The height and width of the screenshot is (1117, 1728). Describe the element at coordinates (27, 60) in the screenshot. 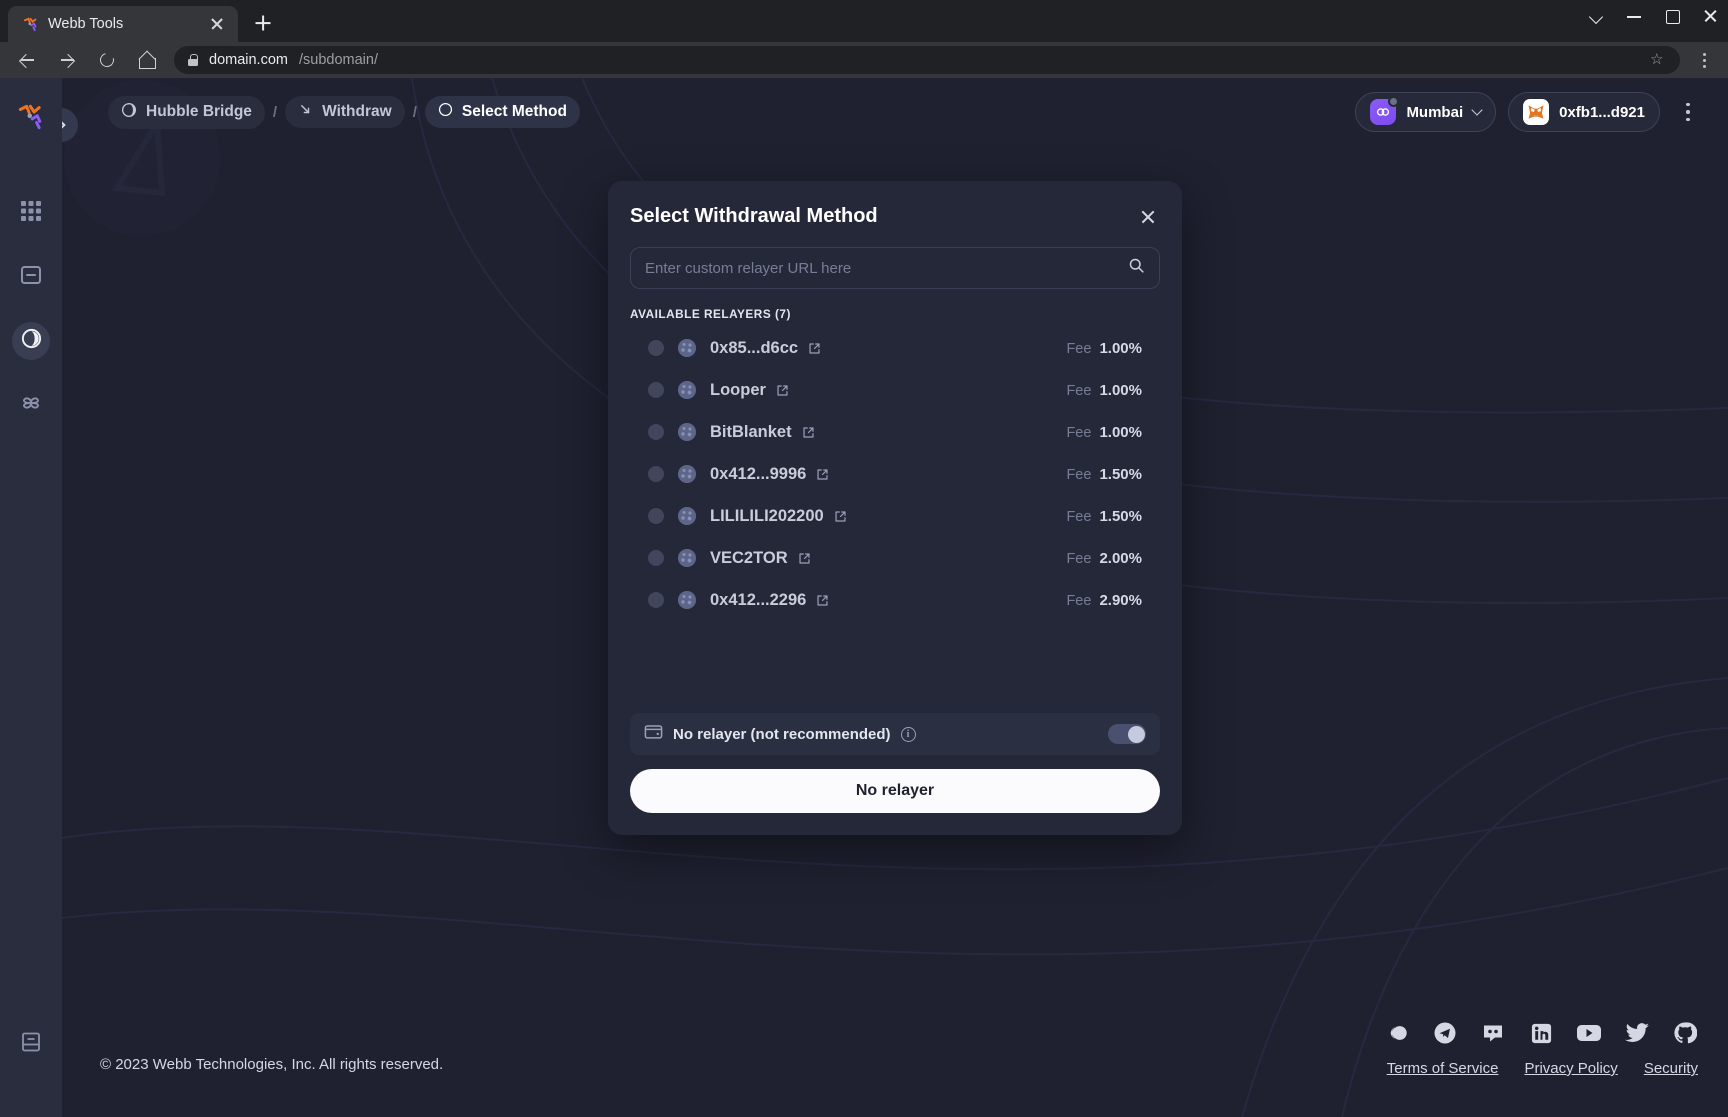

I see `arrow-left-icon` at that location.